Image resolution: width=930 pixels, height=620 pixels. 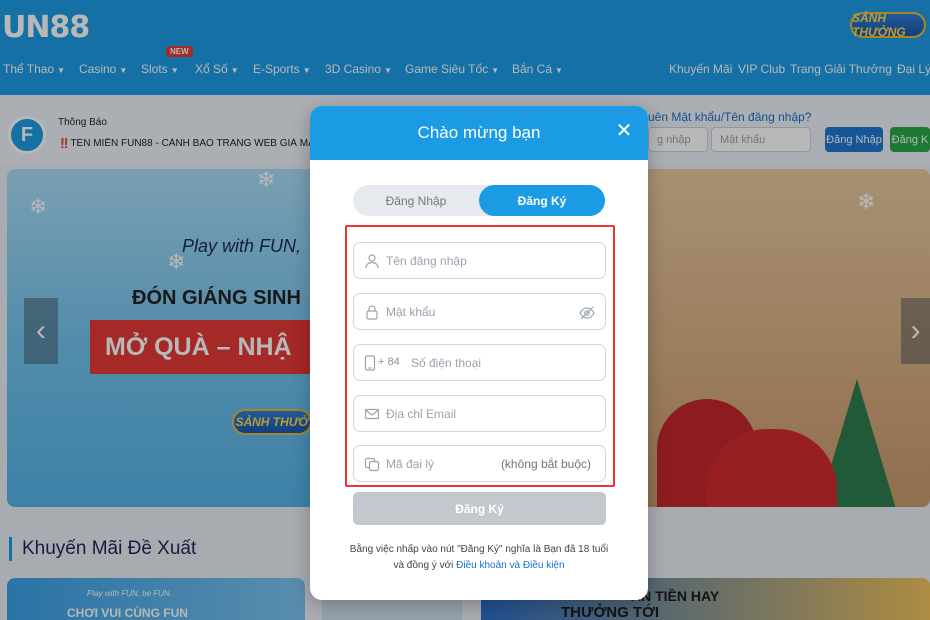 I want to click on agent-code-placeholder: Mã đại lý, so click(x=410, y=464).